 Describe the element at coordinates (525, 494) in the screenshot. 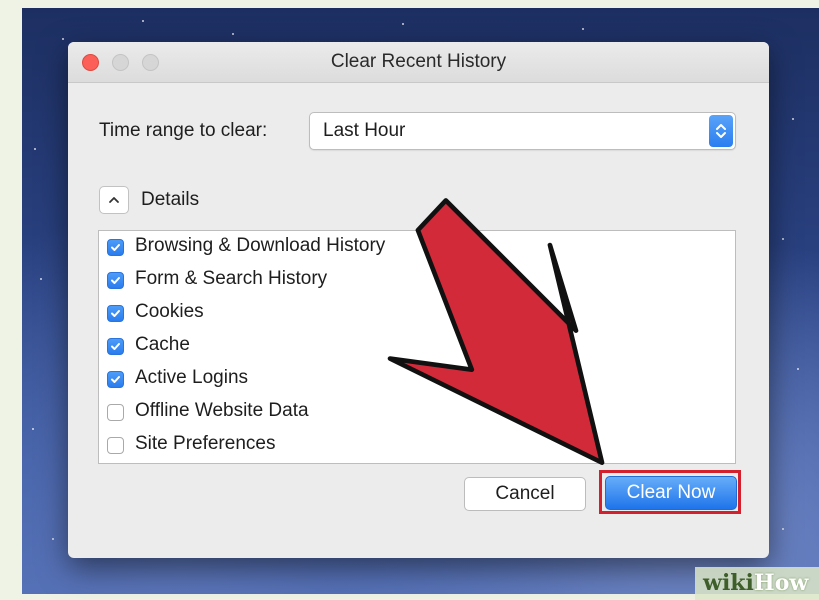

I see `cancel-button: Cancel` at that location.